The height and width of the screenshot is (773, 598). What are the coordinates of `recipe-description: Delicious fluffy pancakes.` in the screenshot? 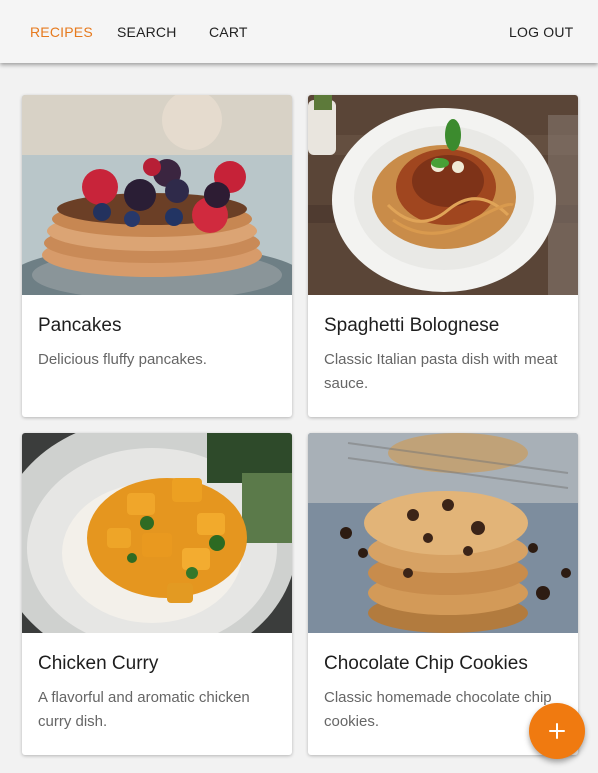 It's located at (122, 359).